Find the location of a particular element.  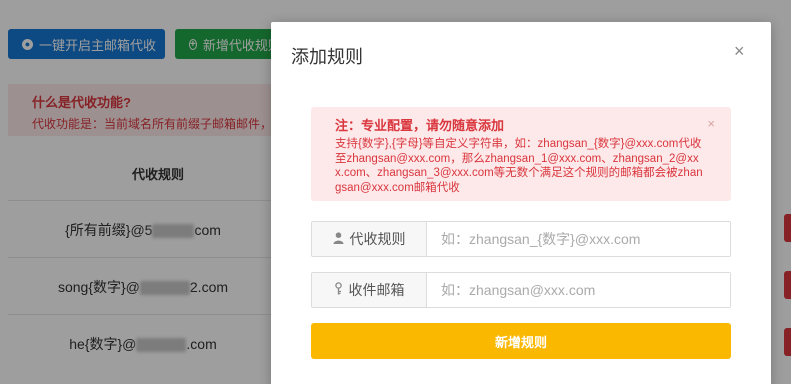

user-icon is located at coordinates (338, 239).